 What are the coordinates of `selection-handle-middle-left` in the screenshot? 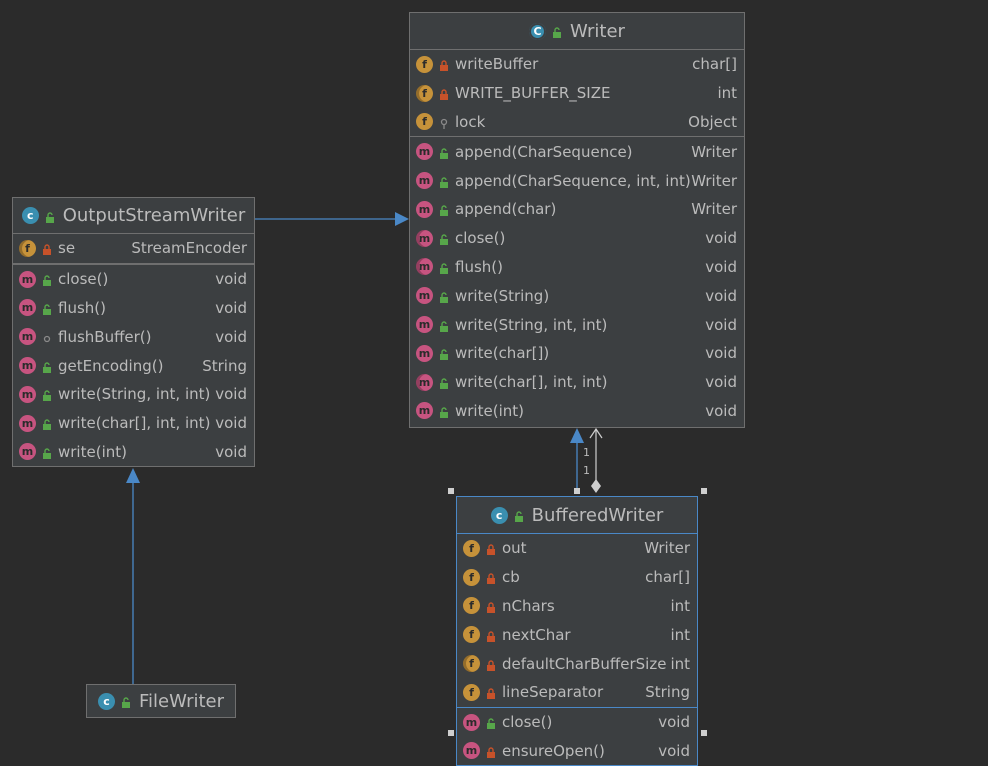 It's located at (451, 733).